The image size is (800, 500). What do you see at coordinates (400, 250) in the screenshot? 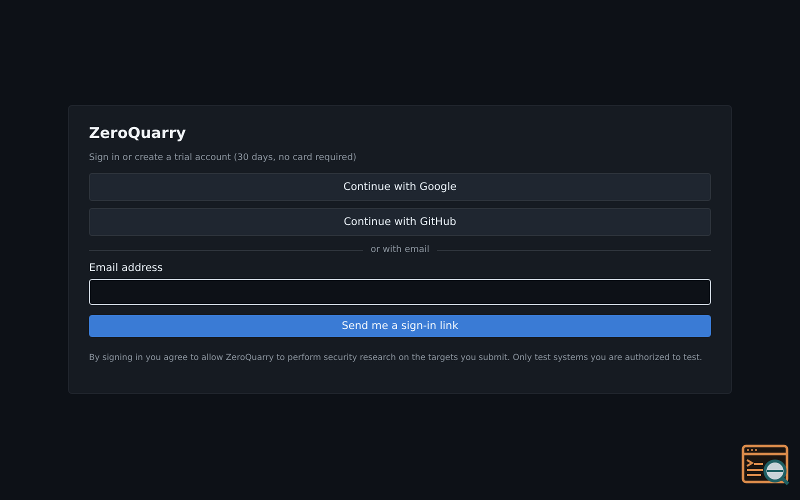
I see `divider-label: or with email` at bounding box center [400, 250].